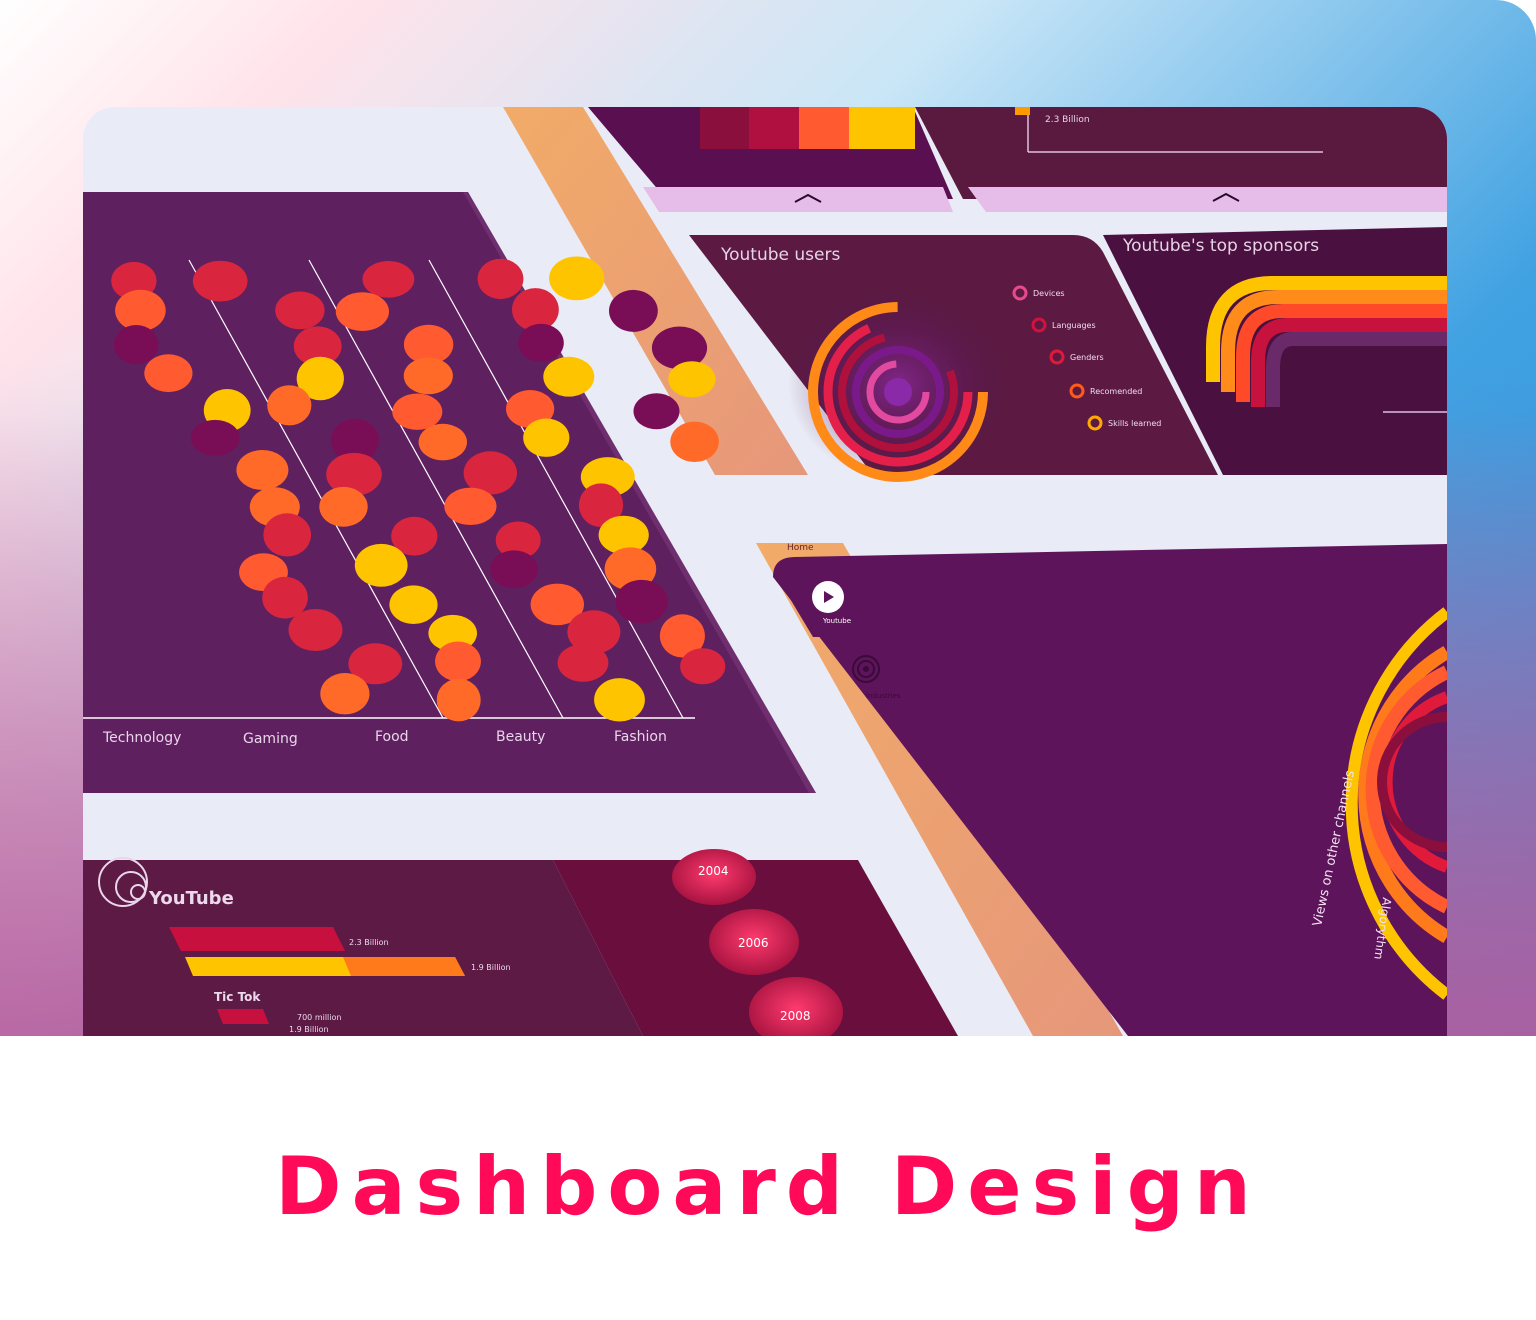 This screenshot has width=1536, height=1320. What do you see at coordinates (491, 967) in the screenshot?
I see `yt-bar2-value: 1.9 Billion` at bounding box center [491, 967].